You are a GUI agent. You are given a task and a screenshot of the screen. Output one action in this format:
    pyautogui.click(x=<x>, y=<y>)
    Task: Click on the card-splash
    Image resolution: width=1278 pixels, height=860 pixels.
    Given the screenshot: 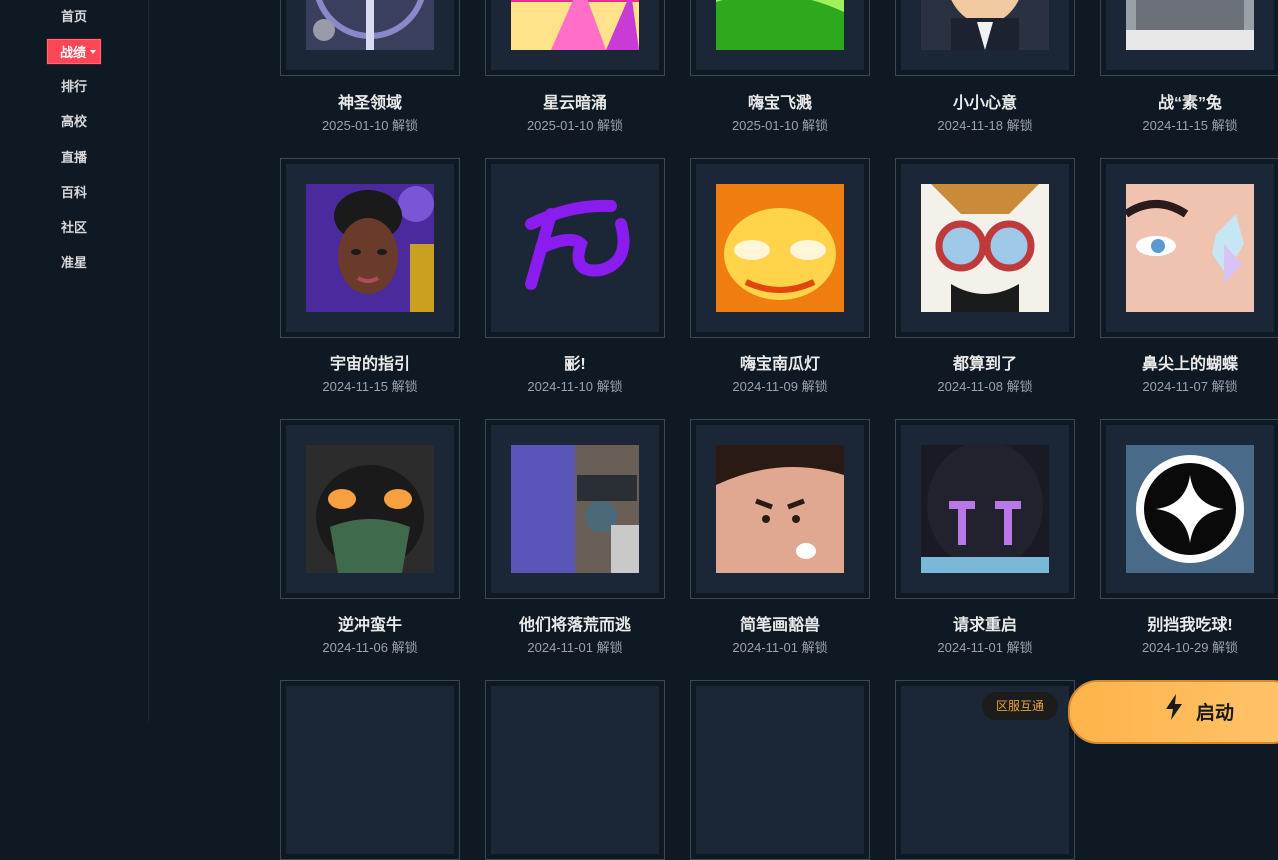 What is the action you would take?
    pyautogui.click(x=780, y=38)
    